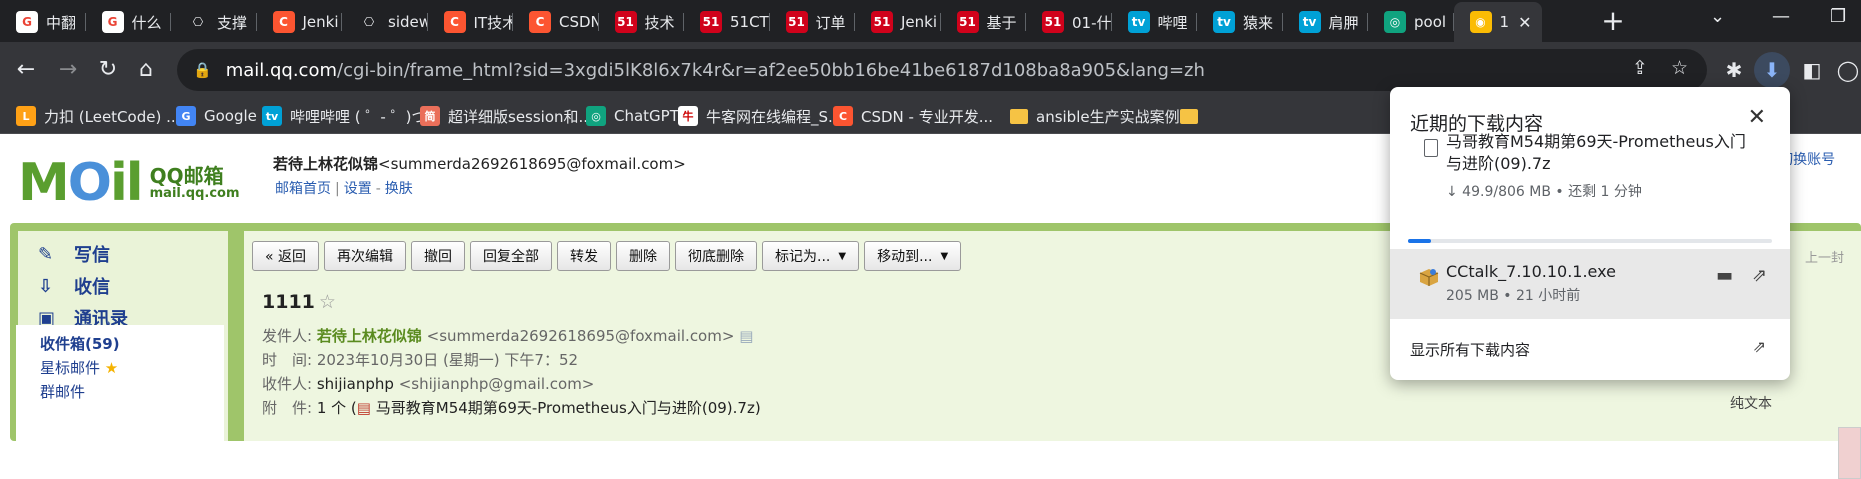 This screenshot has height=479, width=1861. Describe the element at coordinates (812, 22) in the screenshot. I see `browser-tab: 51 订单` at that location.